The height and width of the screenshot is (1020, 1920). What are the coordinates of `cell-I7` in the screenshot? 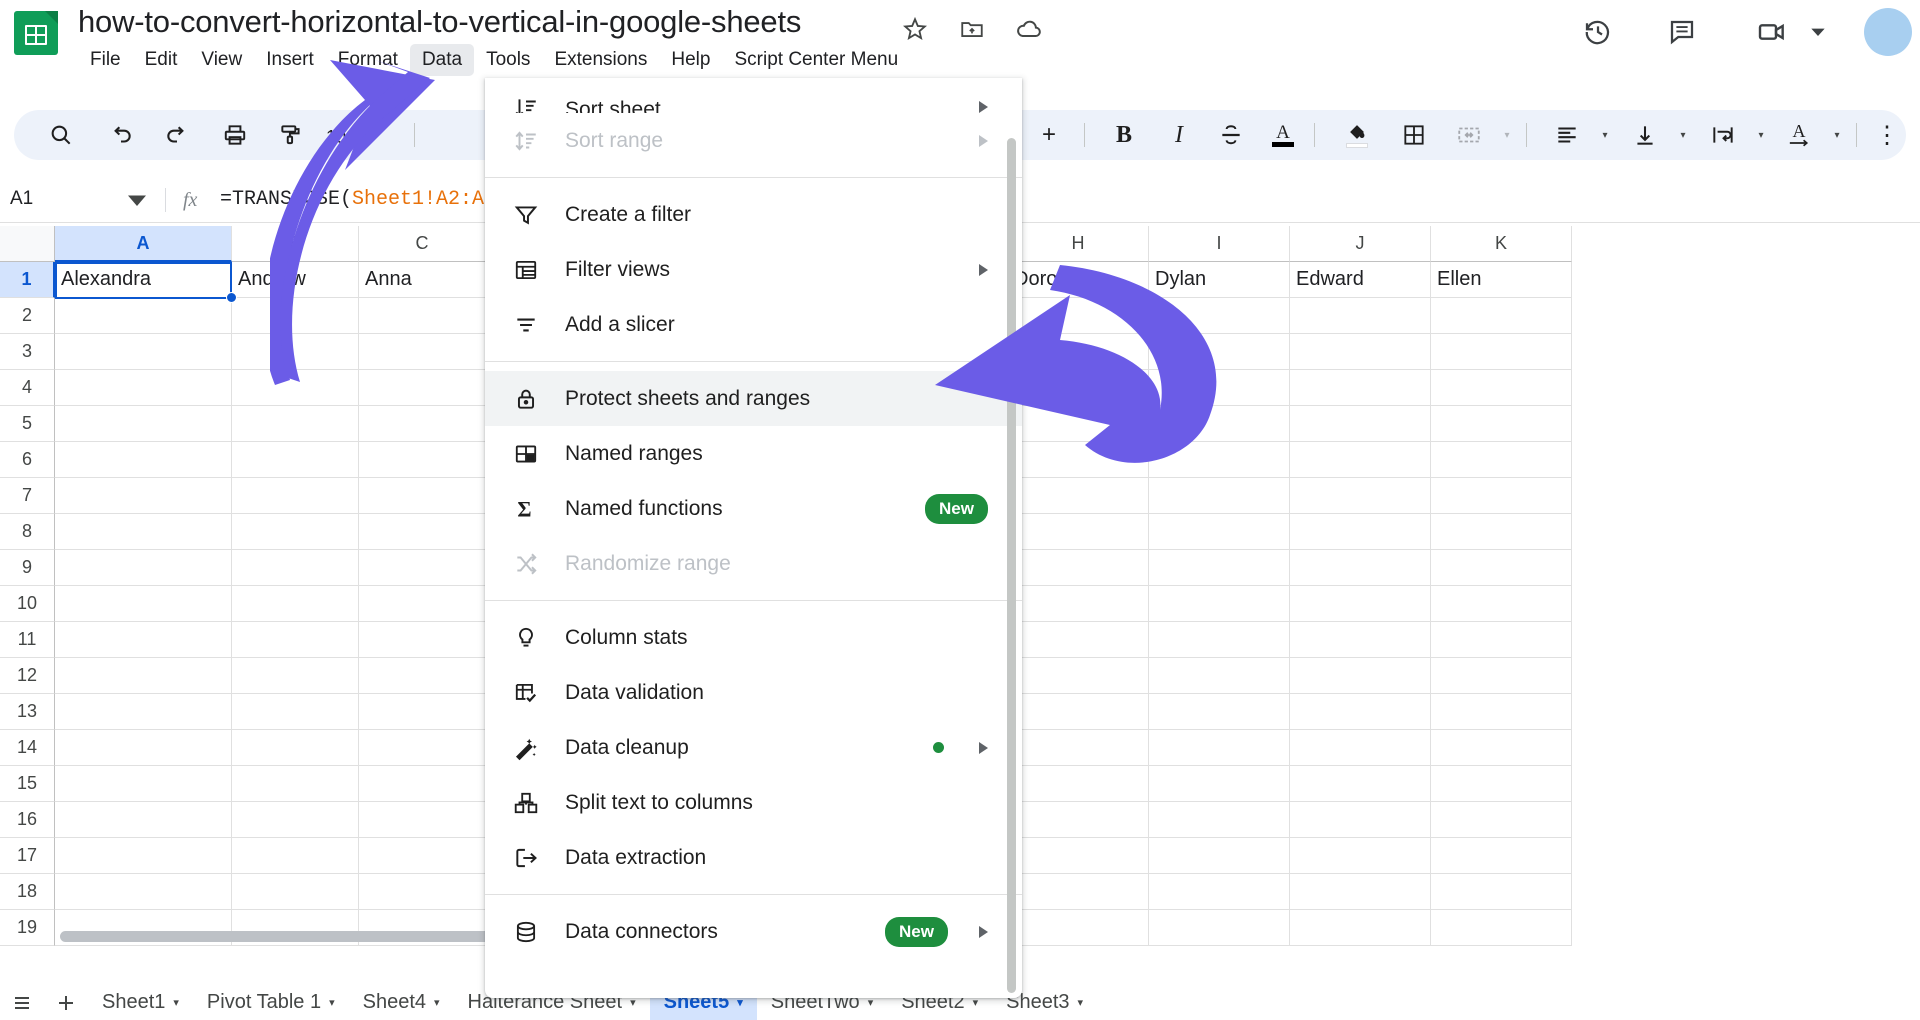 It's located at (1219, 496).